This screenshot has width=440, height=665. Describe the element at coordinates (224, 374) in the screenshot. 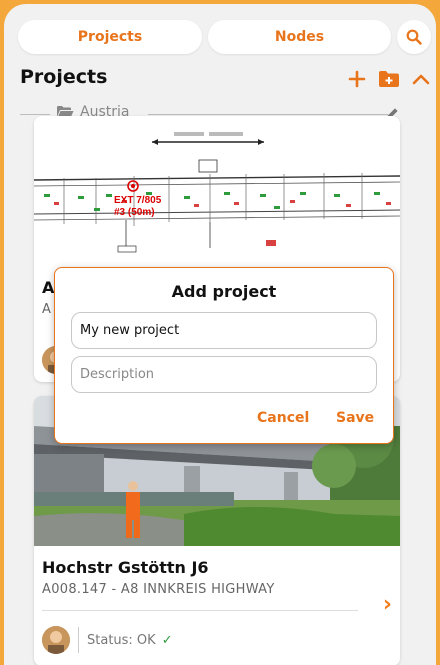

I see `description-input` at that location.